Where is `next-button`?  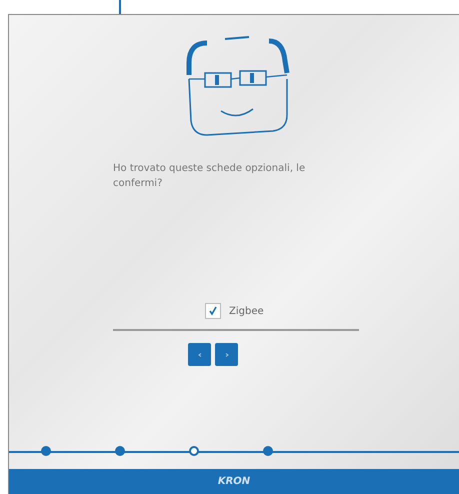 next-button is located at coordinates (226, 354).